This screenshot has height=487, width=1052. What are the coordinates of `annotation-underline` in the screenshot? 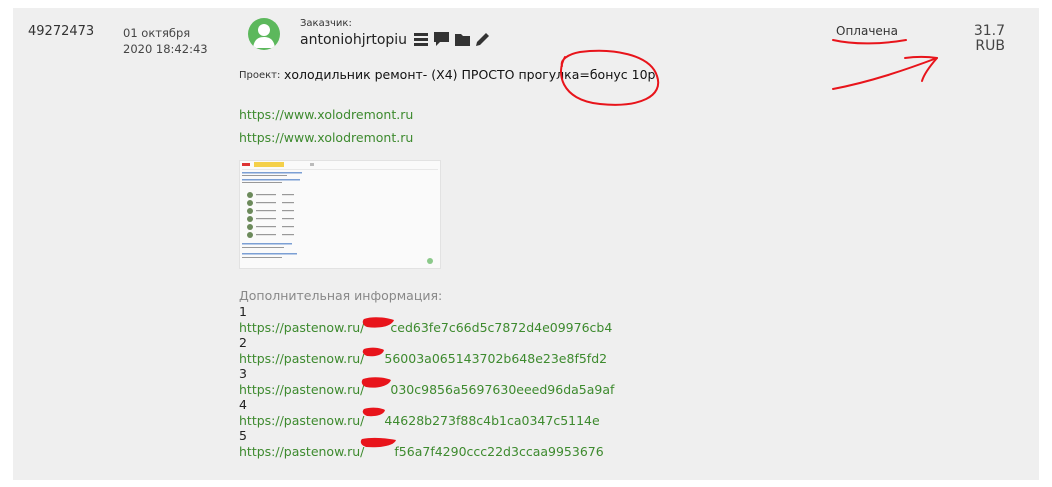 It's located at (869, 42).